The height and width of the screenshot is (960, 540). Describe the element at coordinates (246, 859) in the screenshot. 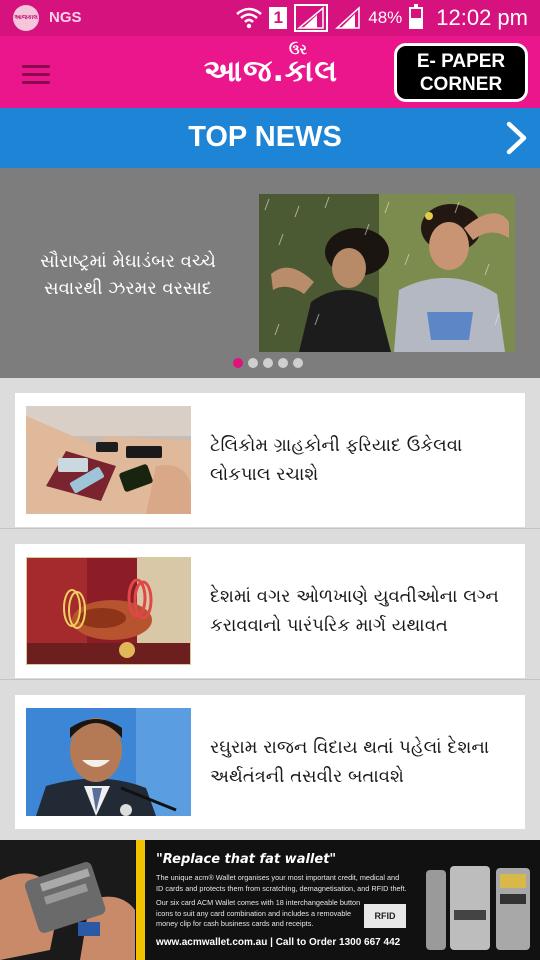

I see `ad-headline: "Replace that fat wallet"` at that location.